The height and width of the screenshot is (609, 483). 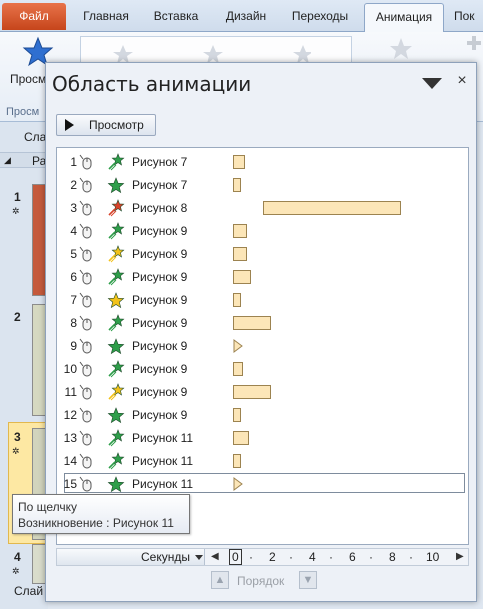 I want to click on section-header: ◢ Ра, so click(x=24, y=160).